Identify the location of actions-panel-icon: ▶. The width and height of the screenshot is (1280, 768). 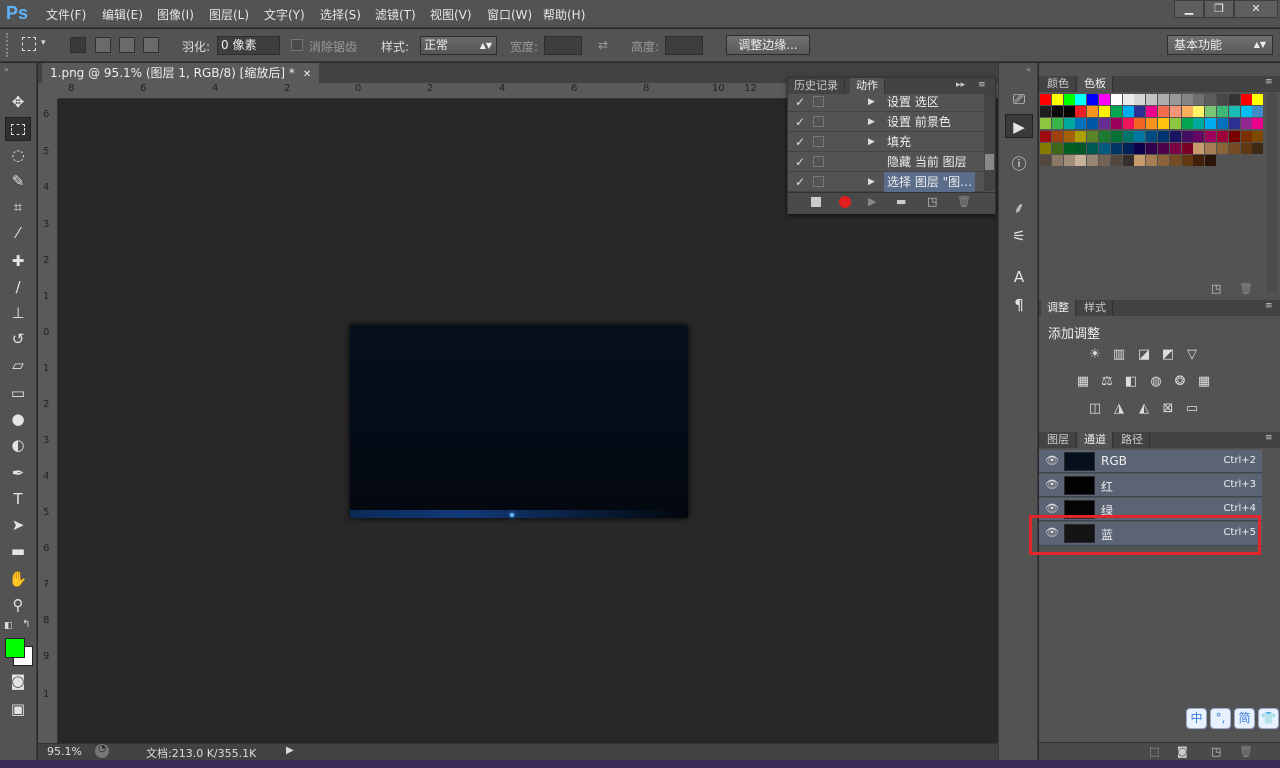
(1019, 126).